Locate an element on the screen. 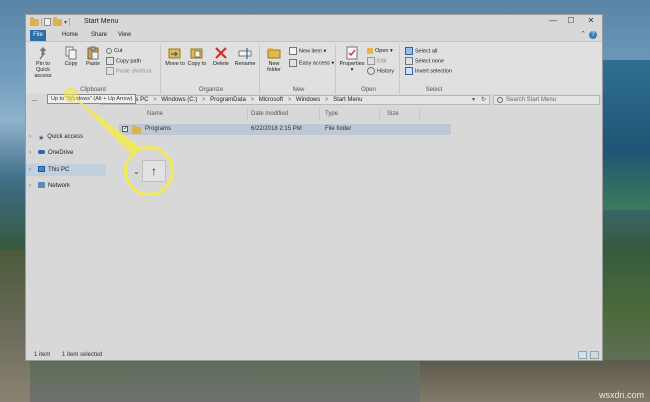  up-button-highlight is located at coordinates (71, 95).